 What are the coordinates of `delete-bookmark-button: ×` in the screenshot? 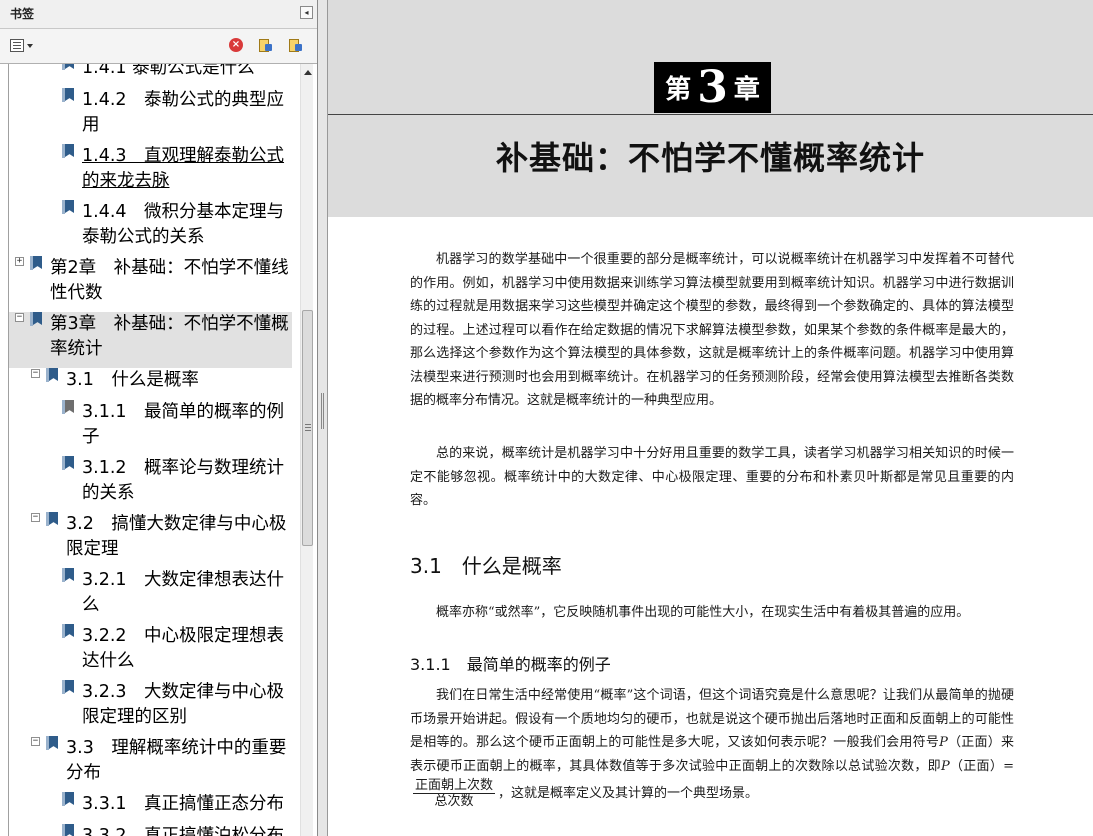 It's located at (237, 46).